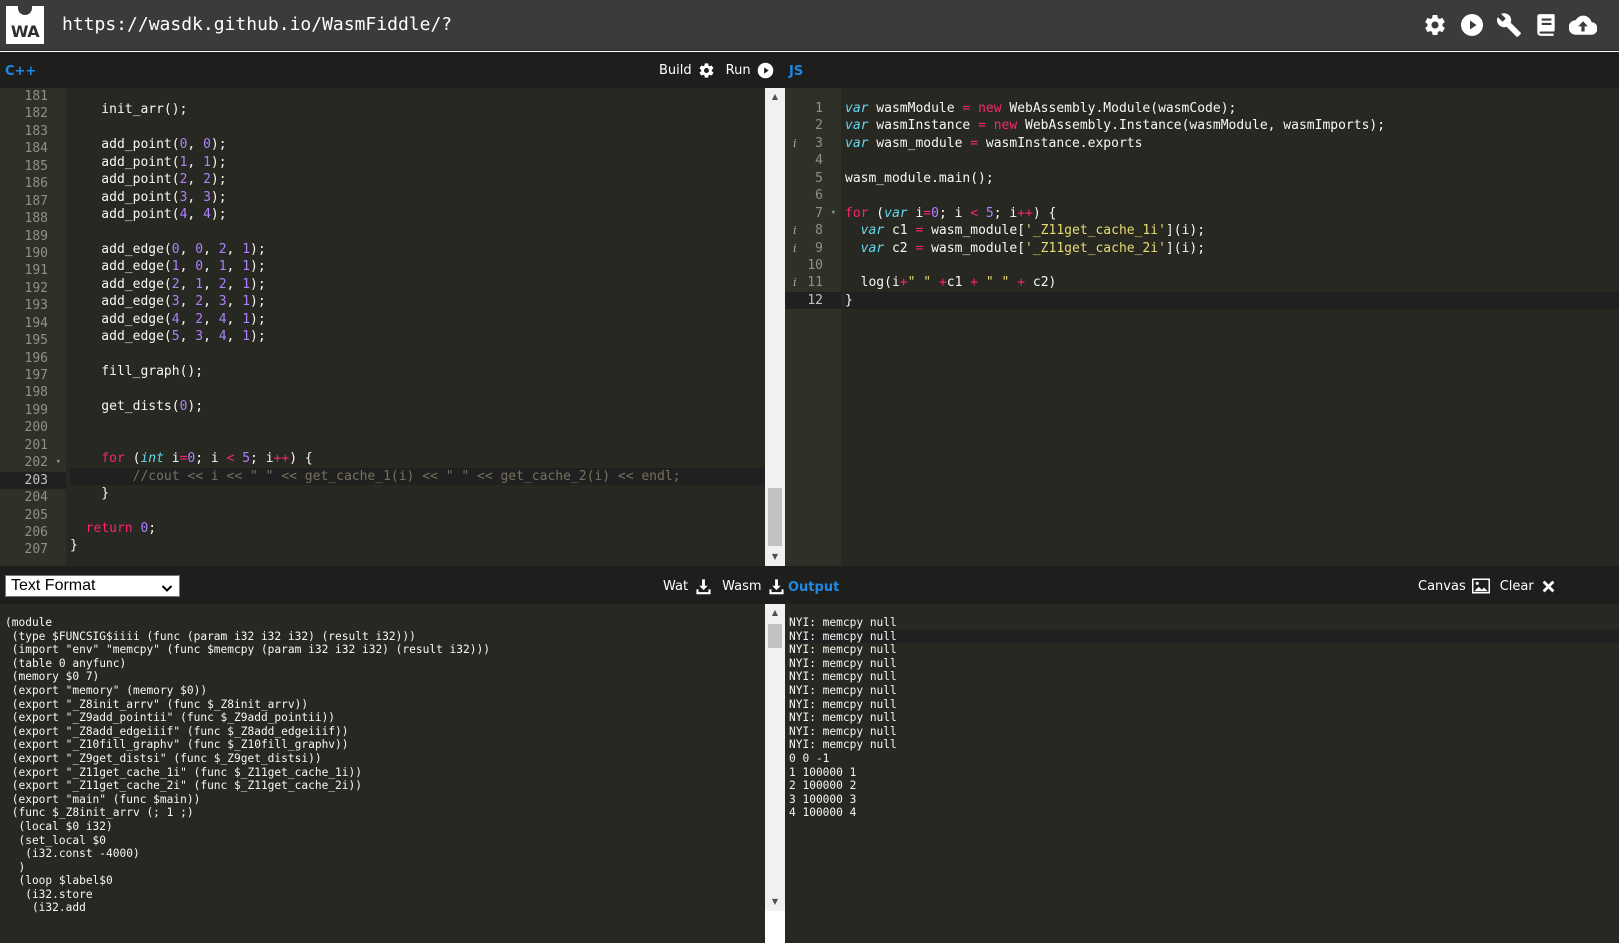  What do you see at coordinates (257, 24) in the screenshot?
I see `url-display: https://wasdk.github.io/WasmFiddle/?` at bounding box center [257, 24].